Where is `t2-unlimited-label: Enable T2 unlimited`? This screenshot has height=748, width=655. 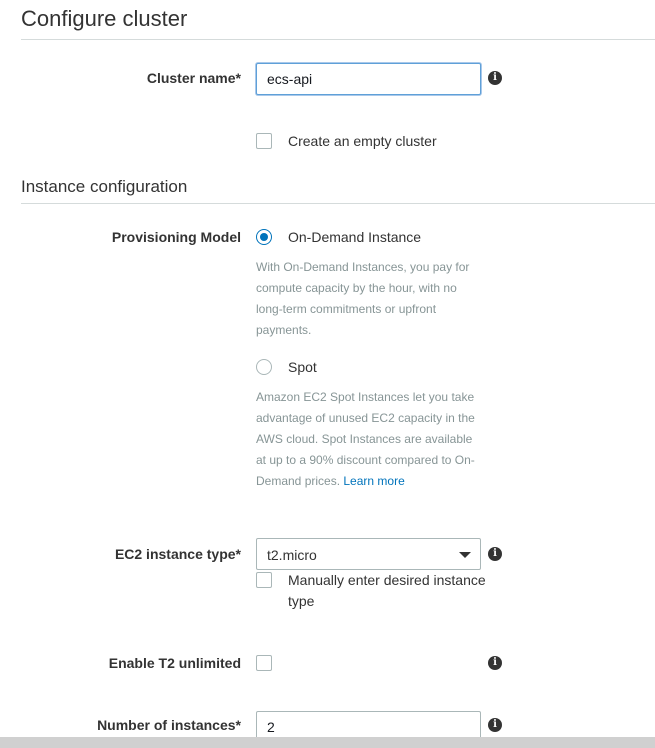
t2-unlimited-label: Enable T2 unlimited is located at coordinates (174, 663).